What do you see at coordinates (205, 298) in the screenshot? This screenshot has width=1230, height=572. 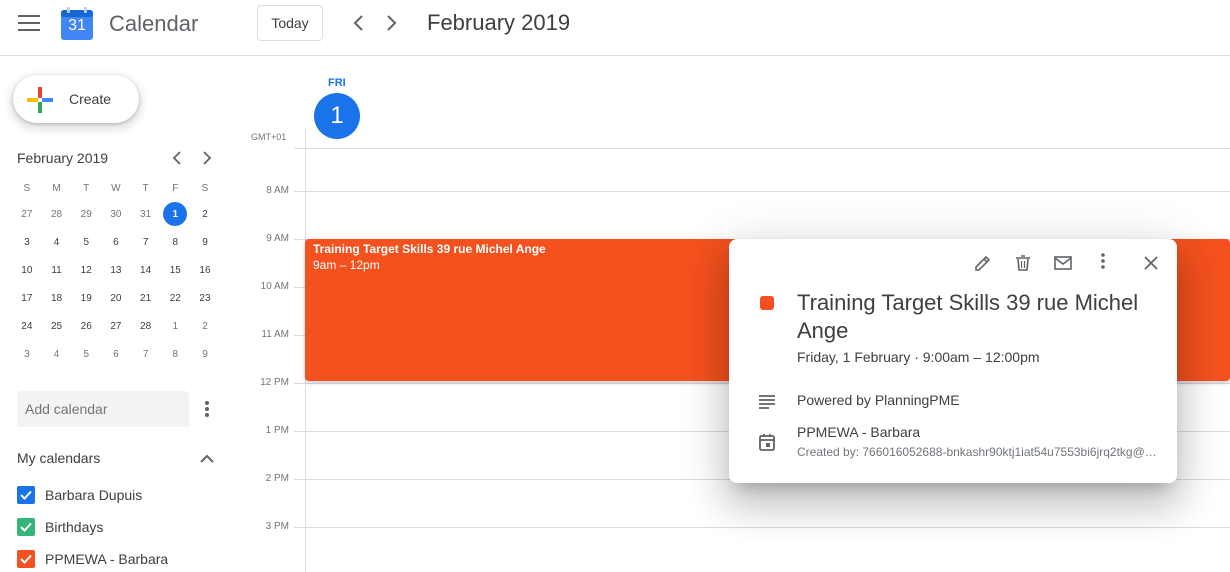 I see `mini-calendar-day-number: 23` at bounding box center [205, 298].